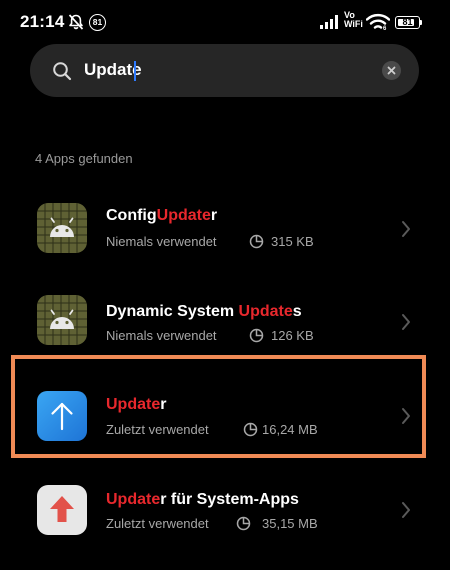  What do you see at coordinates (378, 22) in the screenshot?
I see `wifi-icon: 6` at bounding box center [378, 22].